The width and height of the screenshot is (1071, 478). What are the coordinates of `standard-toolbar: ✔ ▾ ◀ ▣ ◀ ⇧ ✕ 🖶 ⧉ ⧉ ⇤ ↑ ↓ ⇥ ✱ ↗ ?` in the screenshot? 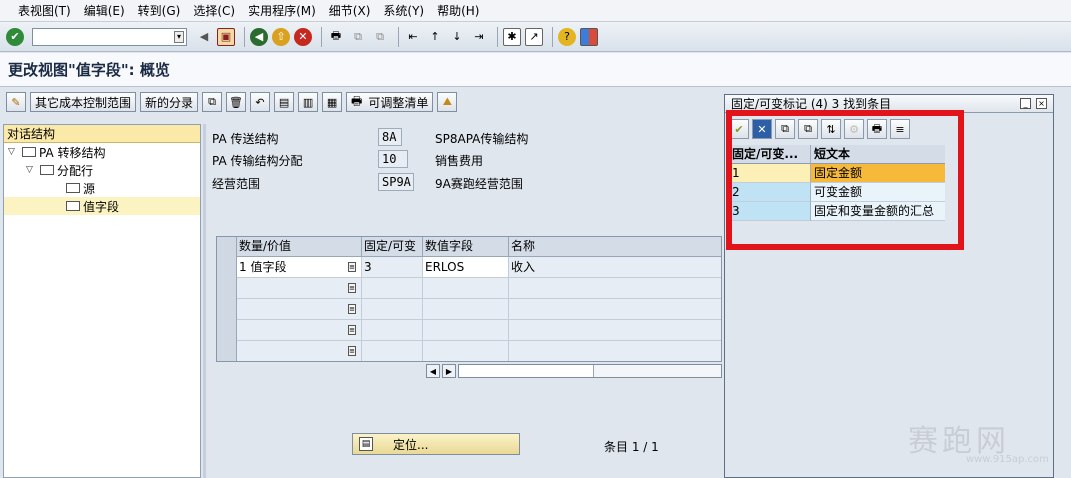 It's located at (535, 37).